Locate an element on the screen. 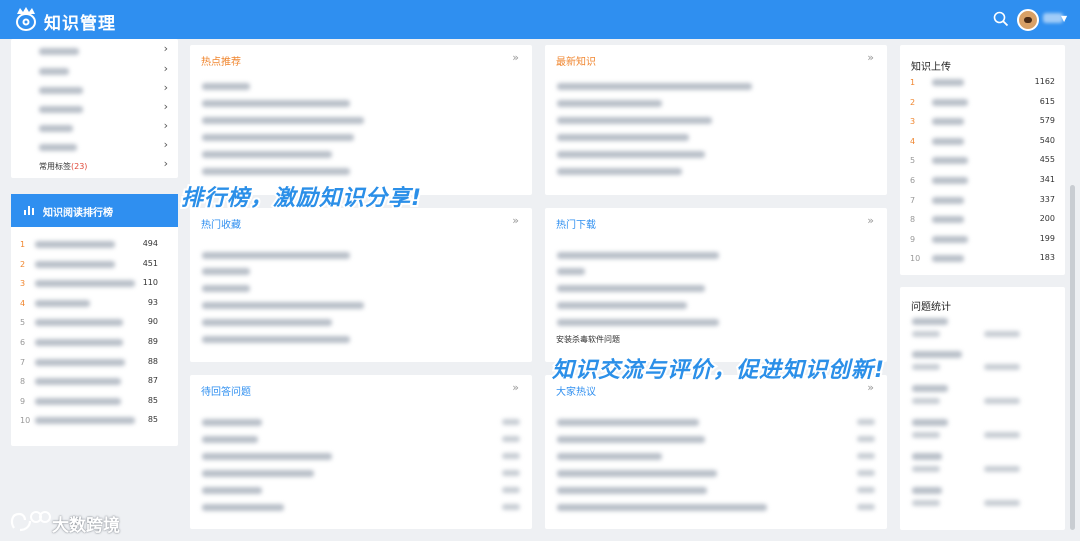 Image resolution: width=1080 pixels, height=541 pixels. crown-eye-logo is located at coordinates (26, 19).